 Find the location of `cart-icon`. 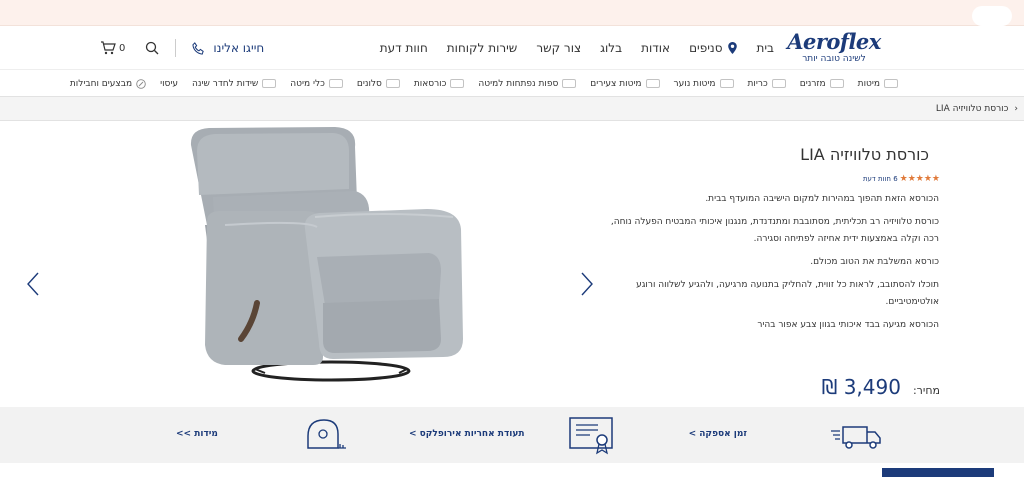

cart-icon is located at coordinates (108, 48).